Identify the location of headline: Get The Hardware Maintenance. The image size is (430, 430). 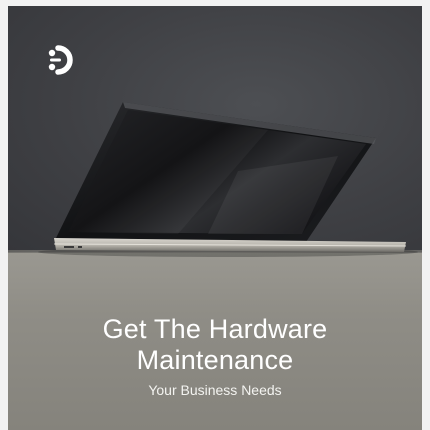
(215, 345).